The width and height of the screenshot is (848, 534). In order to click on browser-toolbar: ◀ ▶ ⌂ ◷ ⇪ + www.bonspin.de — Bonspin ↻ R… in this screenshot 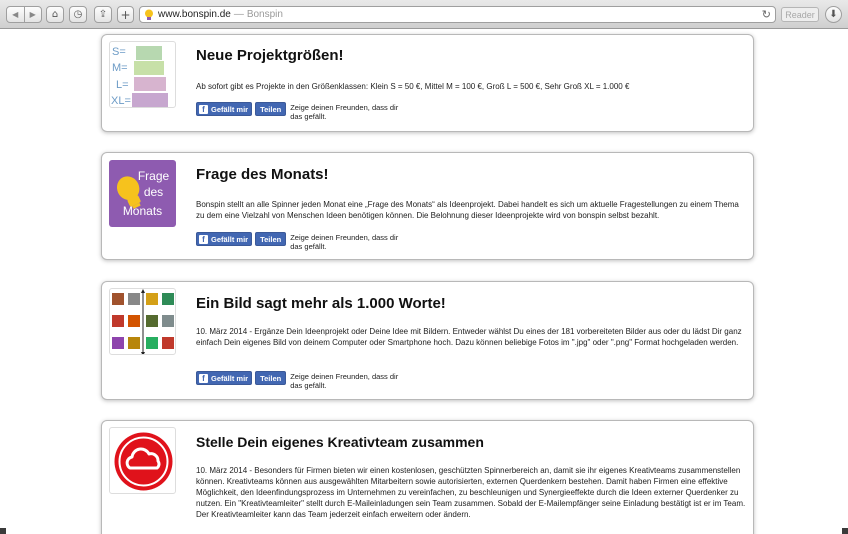, I will do `click(424, 14)`.